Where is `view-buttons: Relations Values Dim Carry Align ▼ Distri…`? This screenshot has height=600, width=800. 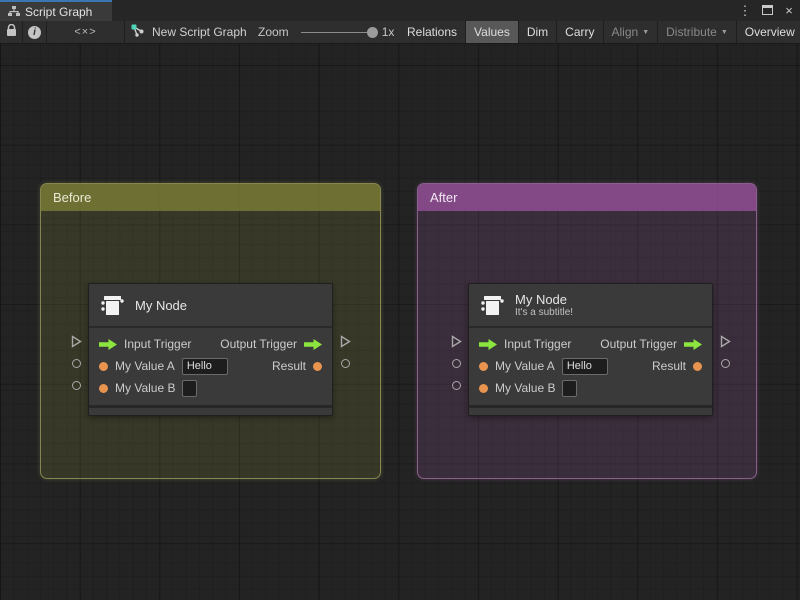 view-buttons: Relations Values Dim Carry Align ▼ Distri… is located at coordinates (599, 32).